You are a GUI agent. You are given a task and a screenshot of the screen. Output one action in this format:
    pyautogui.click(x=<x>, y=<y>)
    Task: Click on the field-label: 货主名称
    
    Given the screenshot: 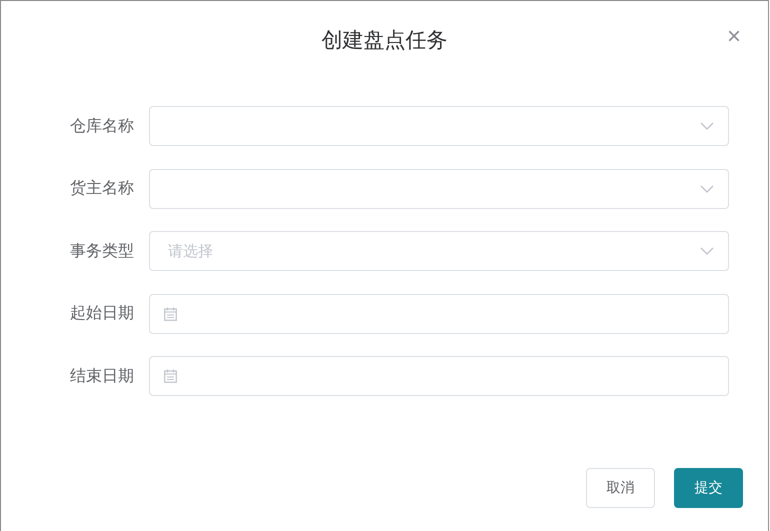 What is the action you would take?
    pyautogui.click(x=102, y=188)
    